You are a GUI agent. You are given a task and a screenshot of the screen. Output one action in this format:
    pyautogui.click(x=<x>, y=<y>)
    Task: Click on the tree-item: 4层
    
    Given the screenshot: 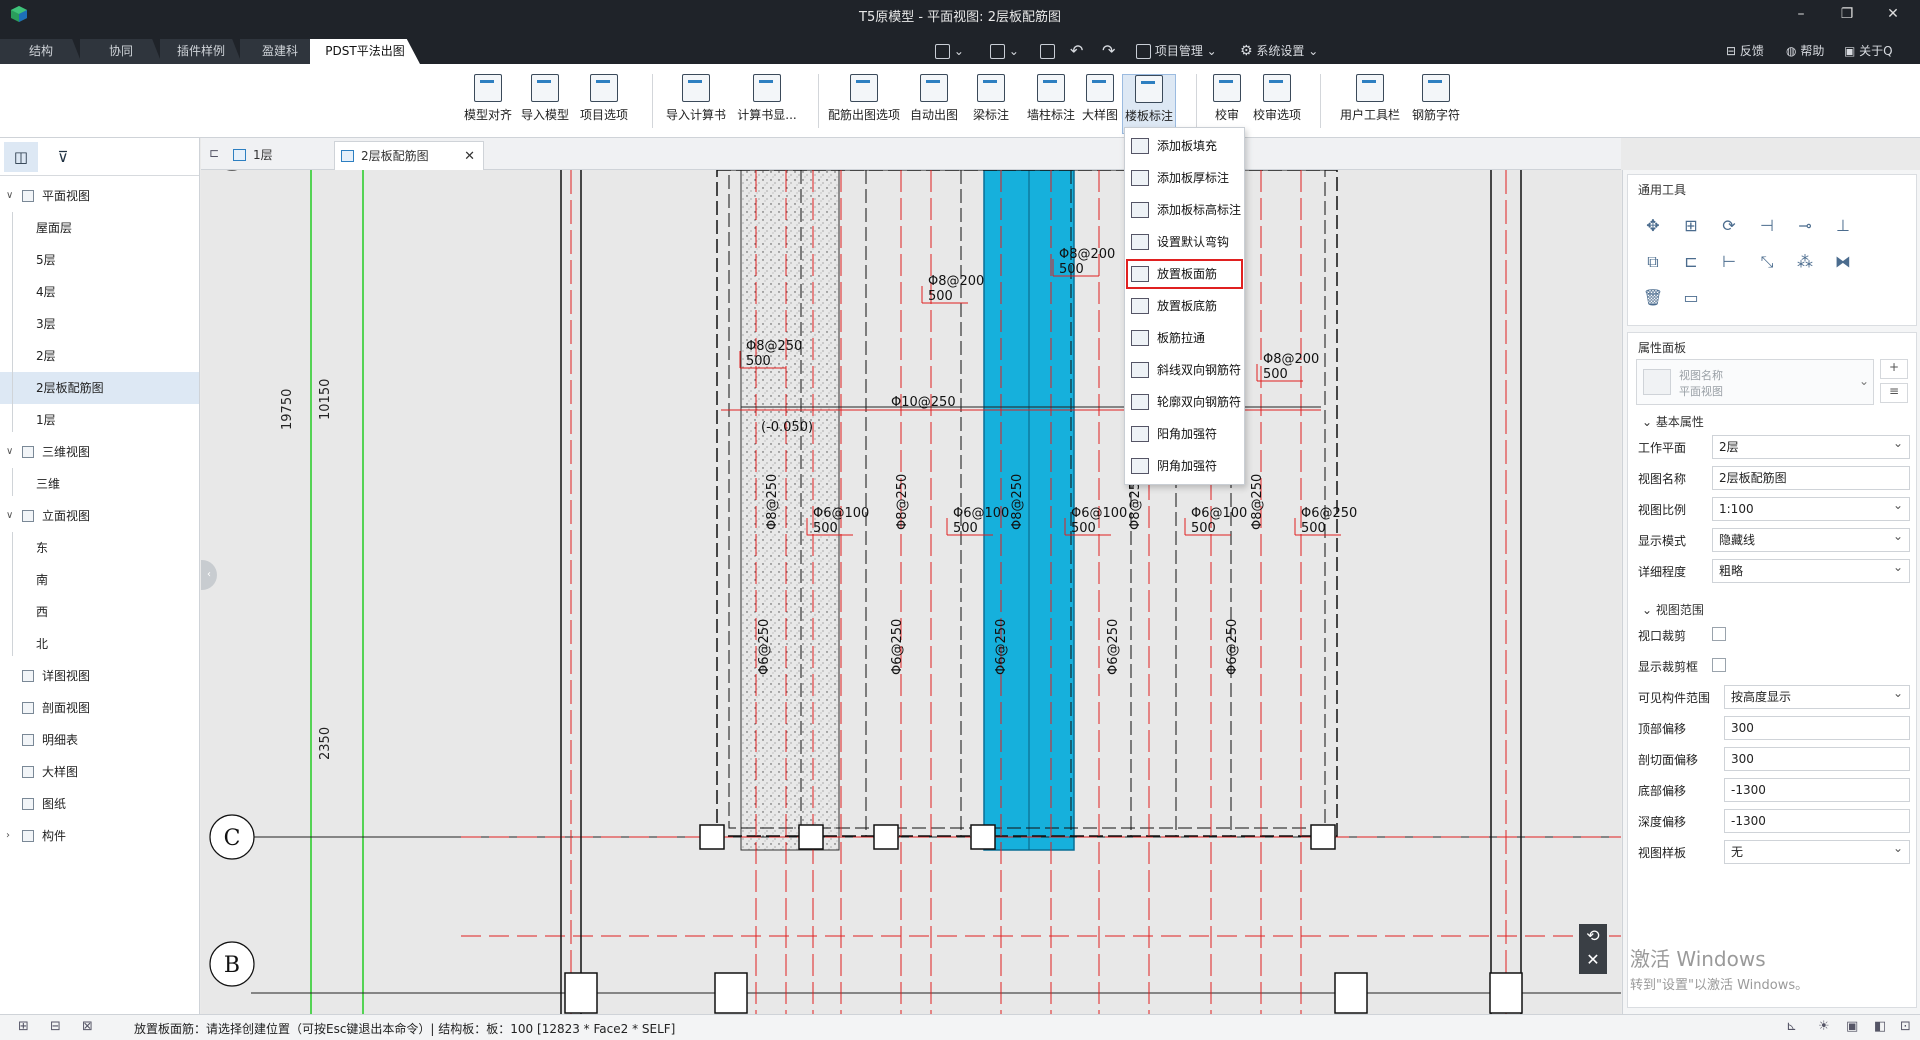 What is the action you would take?
    pyautogui.click(x=99, y=292)
    